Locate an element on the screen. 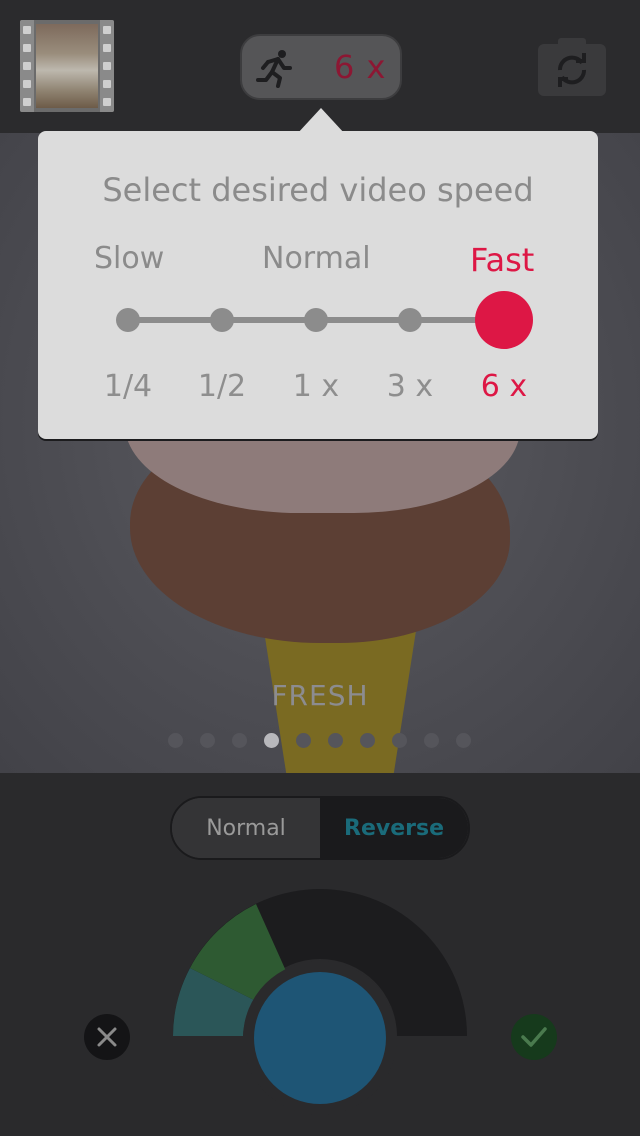  filter-name: FRESH is located at coordinates (320, 695).